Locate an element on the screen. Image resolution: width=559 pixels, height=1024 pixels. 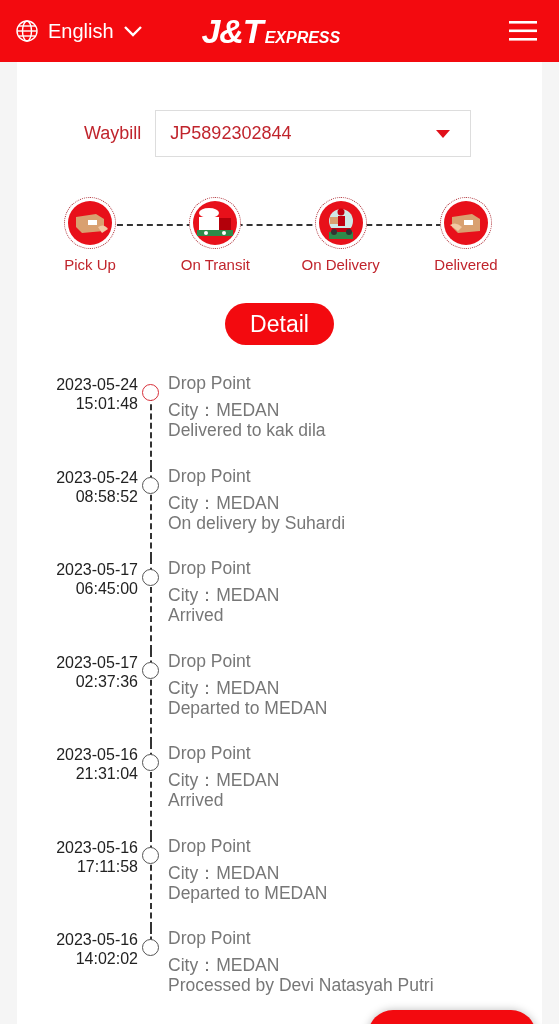
menu-icon is located at coordinates (523, 31).